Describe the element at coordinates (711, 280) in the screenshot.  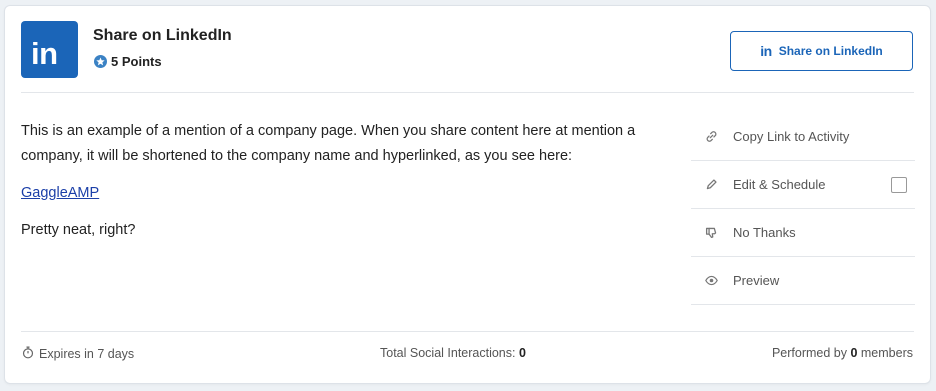
I see `eye-icon` at that location.